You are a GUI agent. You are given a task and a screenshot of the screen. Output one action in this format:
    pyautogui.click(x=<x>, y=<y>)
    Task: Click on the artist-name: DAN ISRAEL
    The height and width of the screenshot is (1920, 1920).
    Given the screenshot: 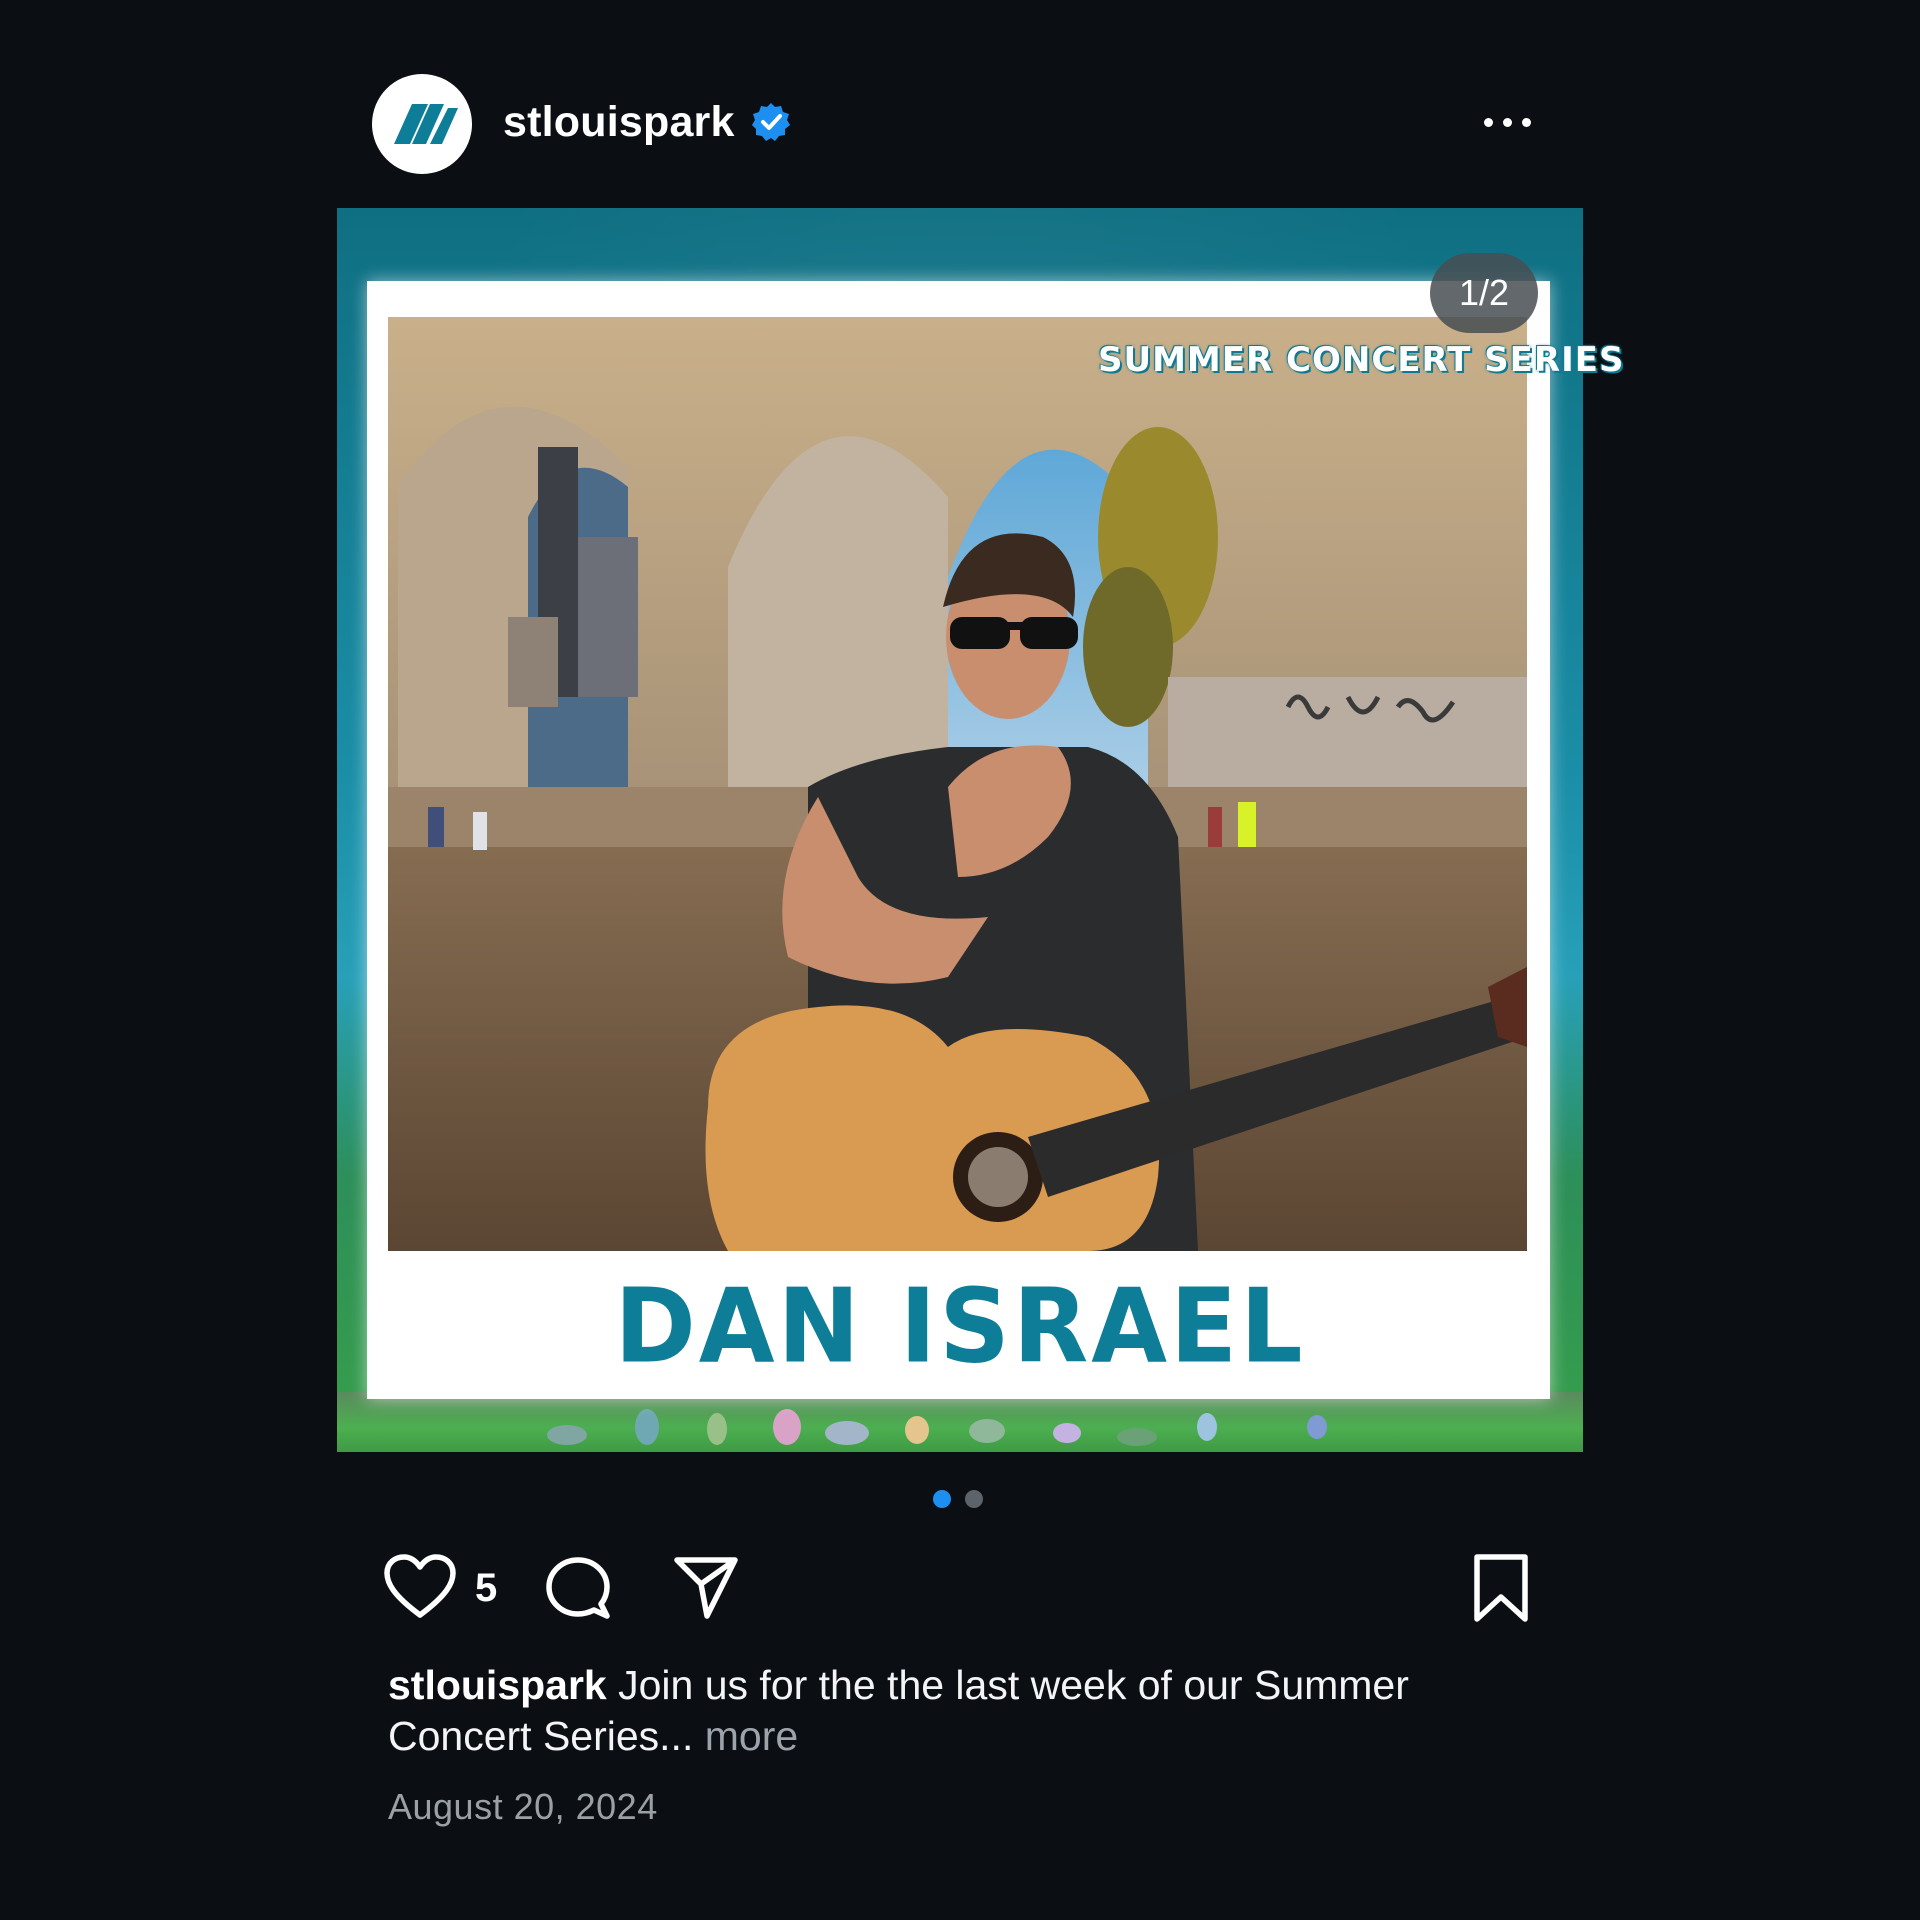 What is the action you would take?
    pyautogui.click(x=960, y=1327)
    